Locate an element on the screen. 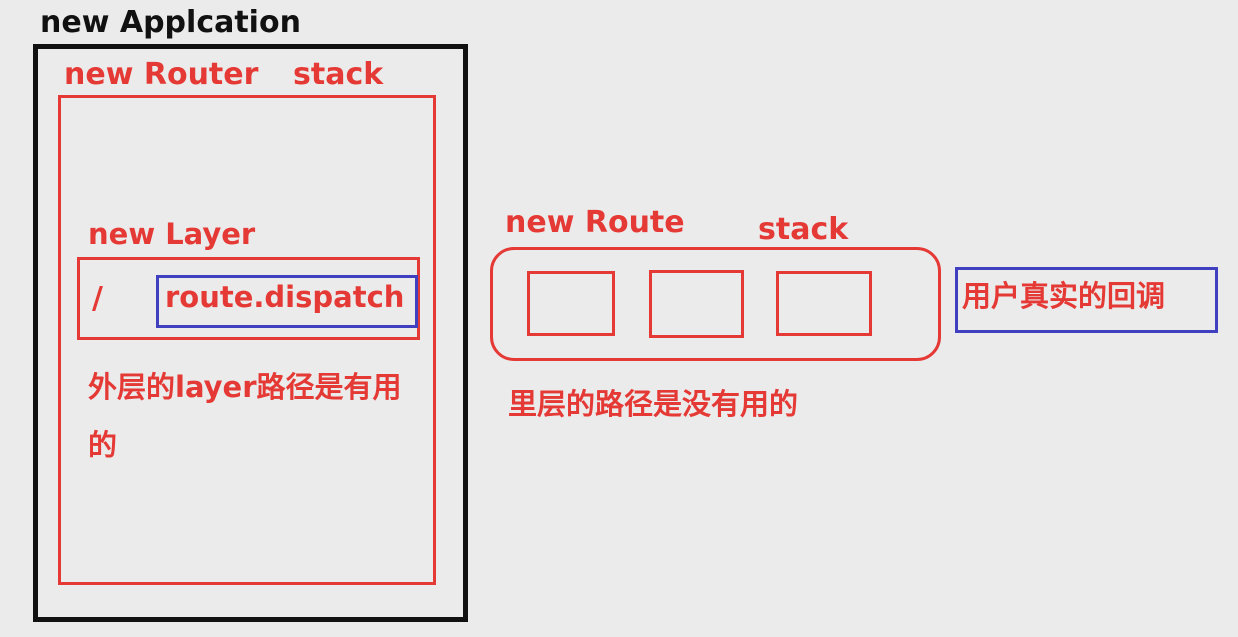 Image resolution: width=1238 pixels, height=637 pixels. inner-route-note: 里层的路径是没有用的 is located at coordinates (653, 404).